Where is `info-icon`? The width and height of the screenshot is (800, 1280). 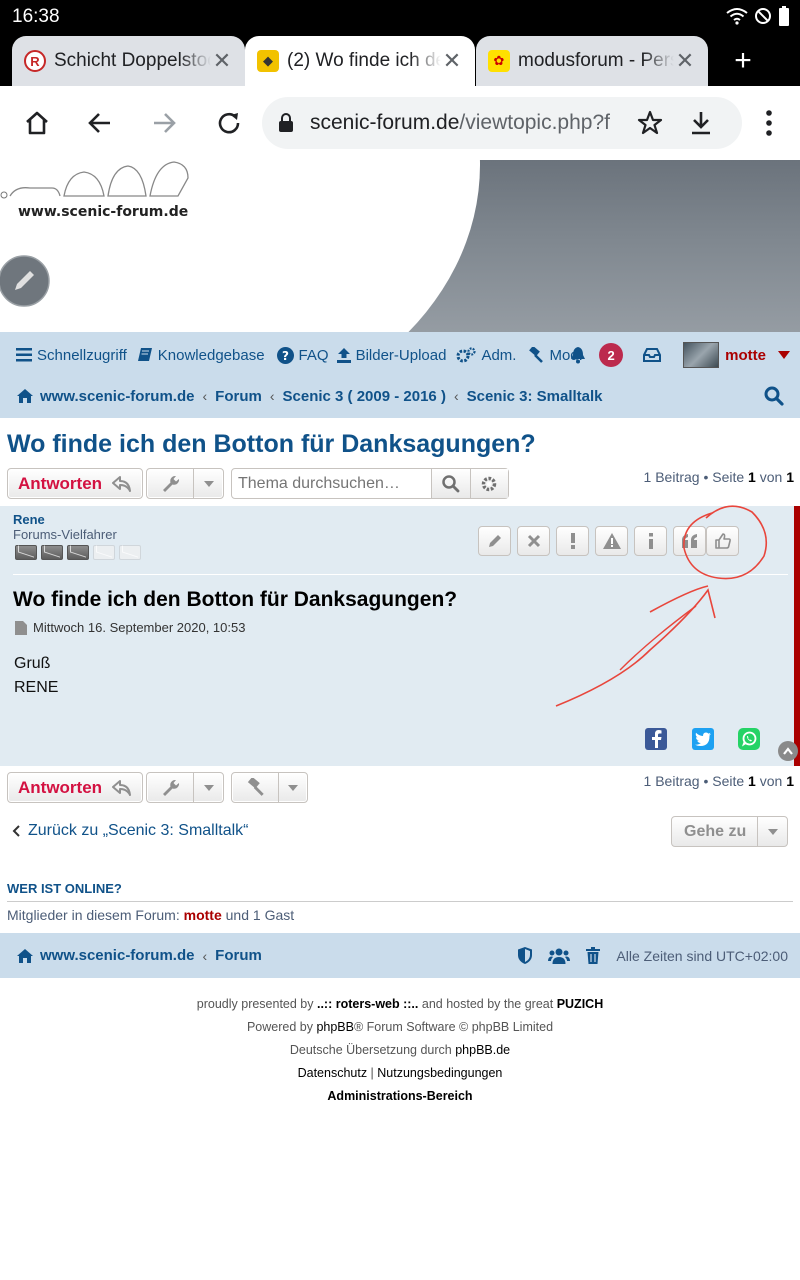 info-icon is located at coordinates (650, 541).